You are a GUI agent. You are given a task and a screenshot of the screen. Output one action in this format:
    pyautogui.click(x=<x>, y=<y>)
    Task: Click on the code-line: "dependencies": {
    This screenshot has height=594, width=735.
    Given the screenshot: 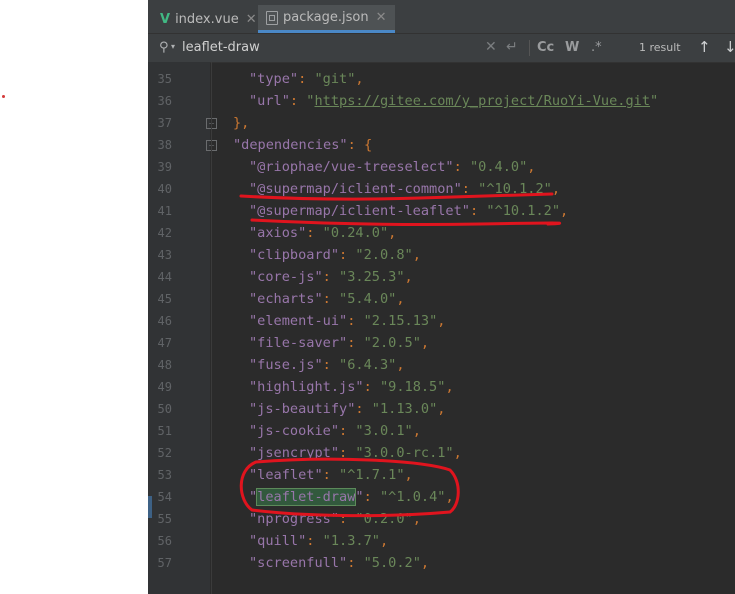 What is the action you would take?
    pyautogui.click(x=302, y=145)
    